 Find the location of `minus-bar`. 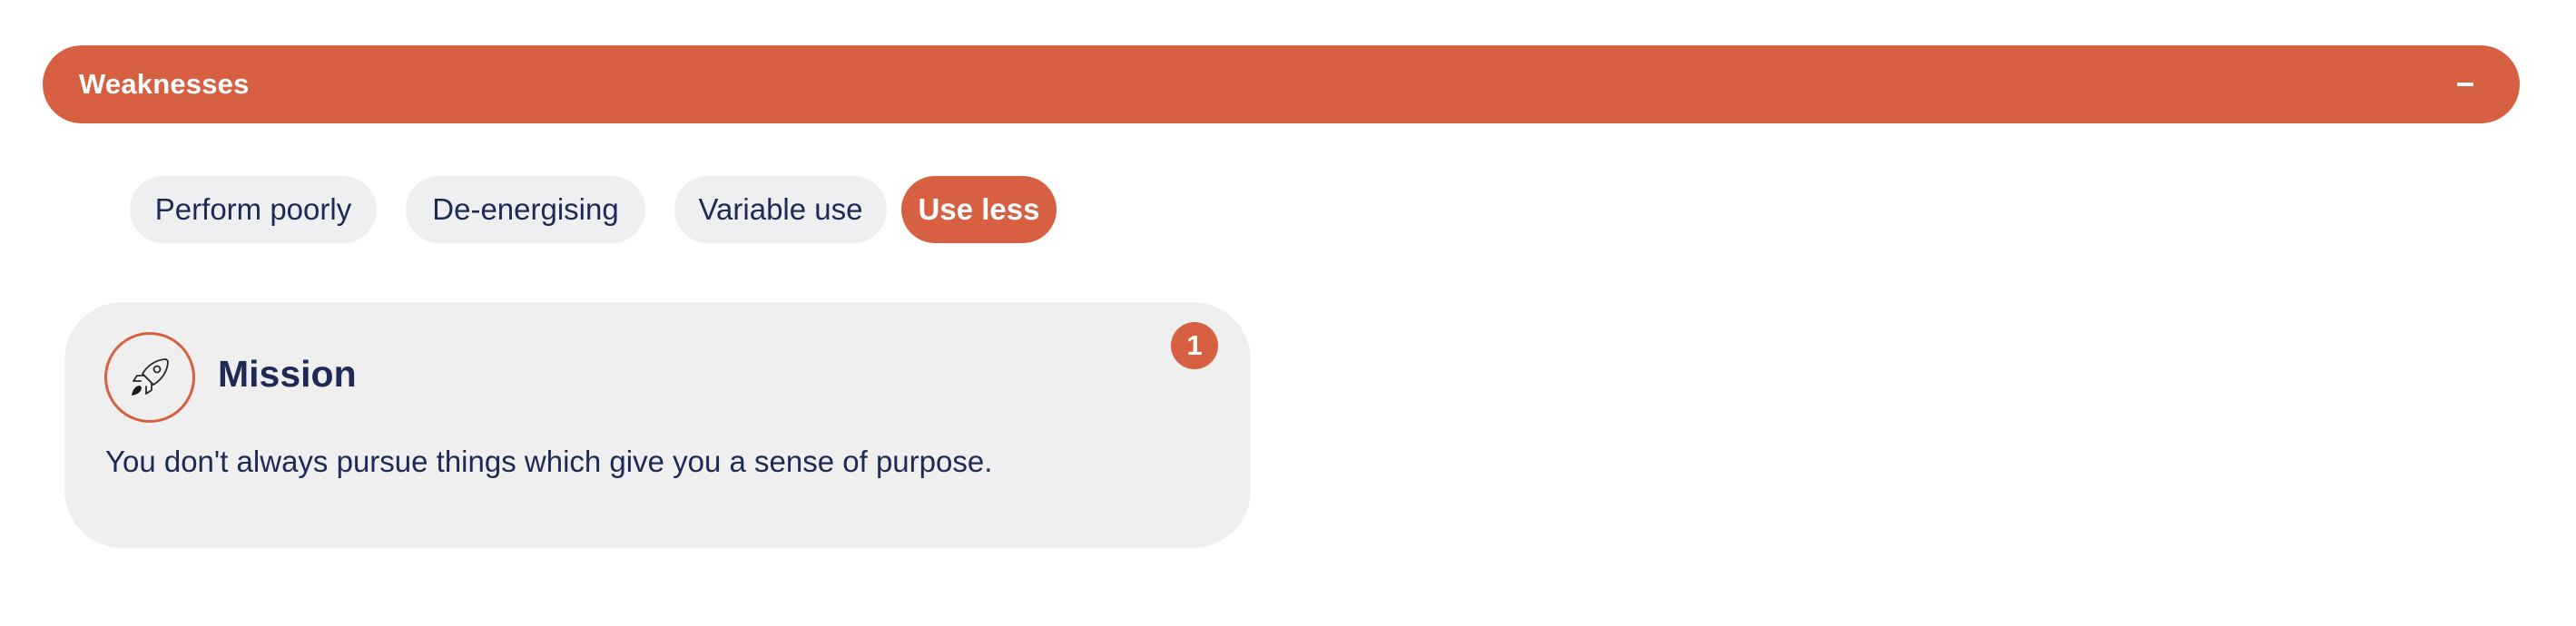

minus-bar is located at coordinates (2465, 85).